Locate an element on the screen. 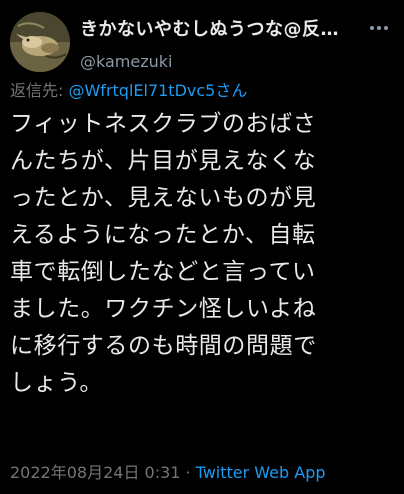 This screenshot has width=404, height=494. tweet-body-line: フィットネスクラブのおばさ is located at coordinates (163, 124).